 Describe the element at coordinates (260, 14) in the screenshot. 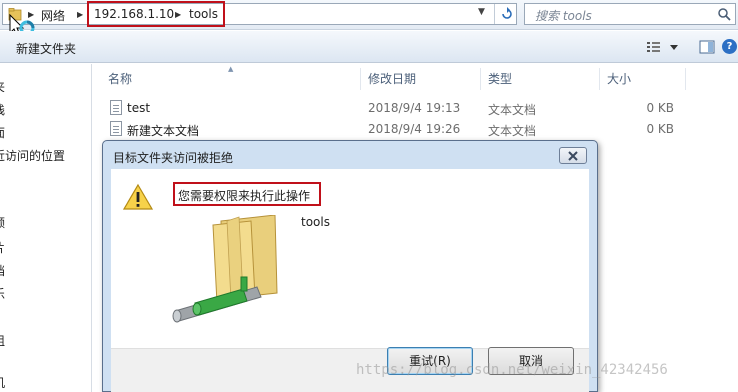

I see `address-bar: ▶ 网络 ▶ 192.168.1.10 ▶ tools ▼` at that location.